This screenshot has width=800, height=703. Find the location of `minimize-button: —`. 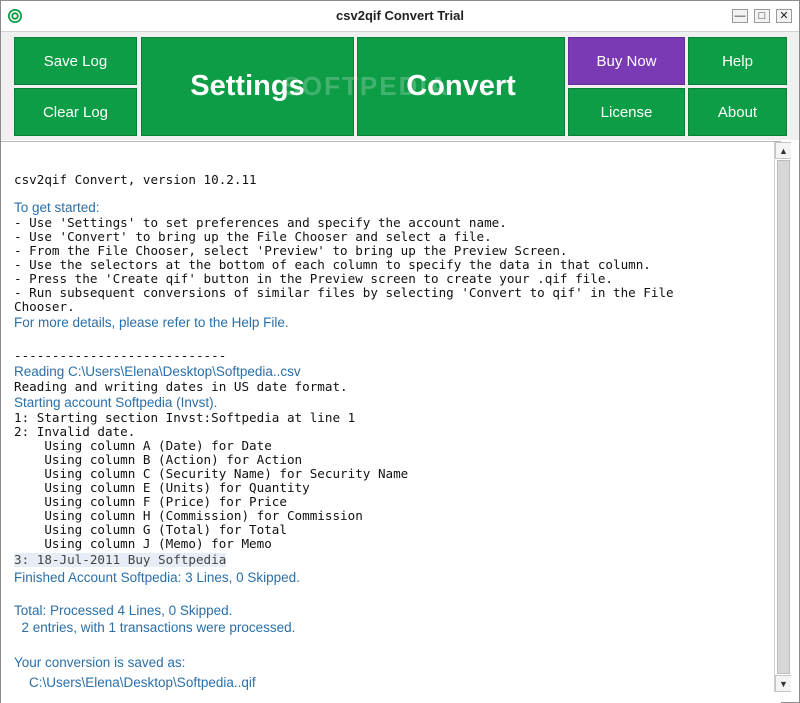

minimize-button: — is located at coordinates (740, 16).